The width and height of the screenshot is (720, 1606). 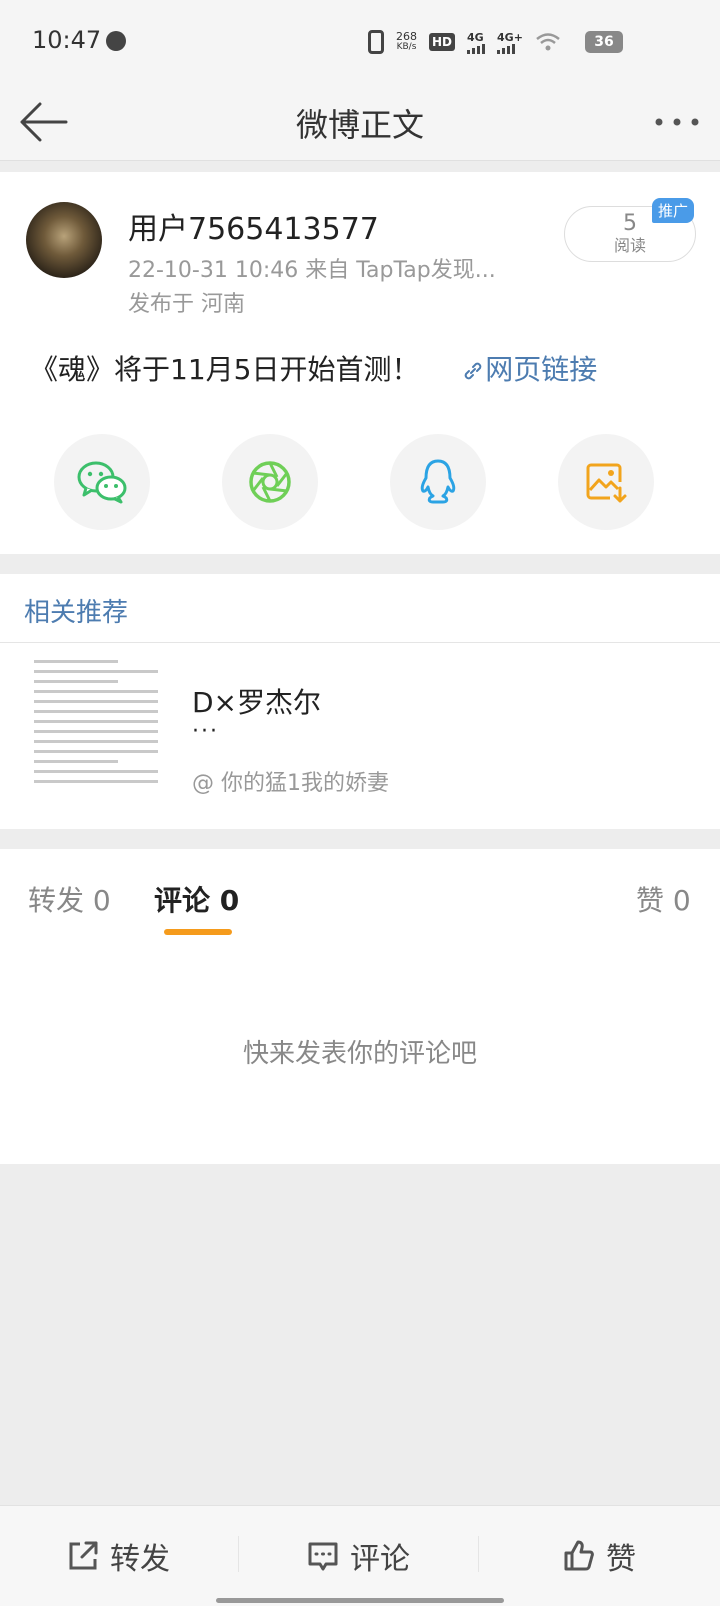 What do you see at coordinates (253, 226) in the screenshot?
I see `username: 用户7565413577` at bounding box center [253, 226].